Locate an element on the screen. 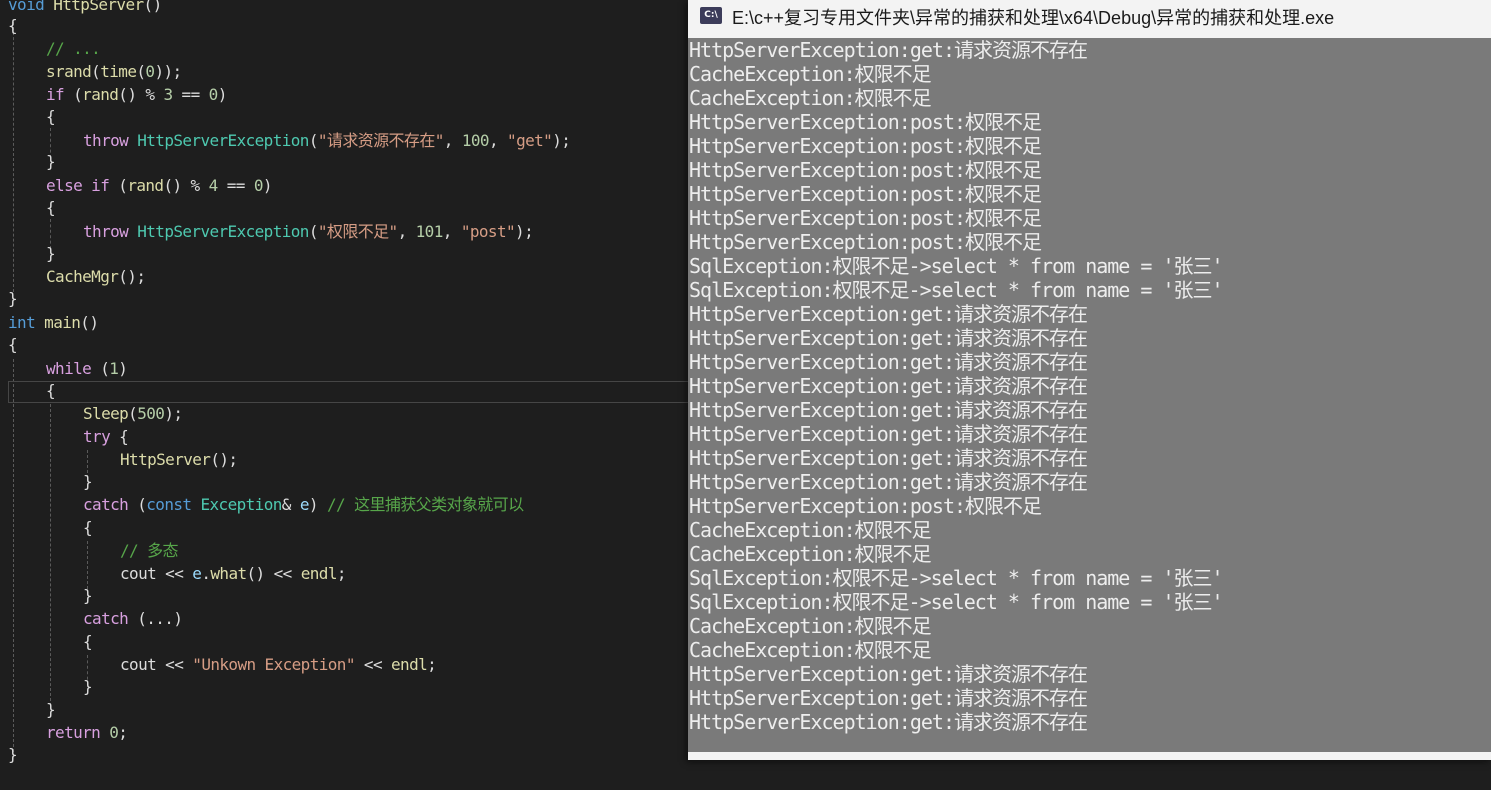  code-line: Sleep(500); is located at coordinates (133, 414).